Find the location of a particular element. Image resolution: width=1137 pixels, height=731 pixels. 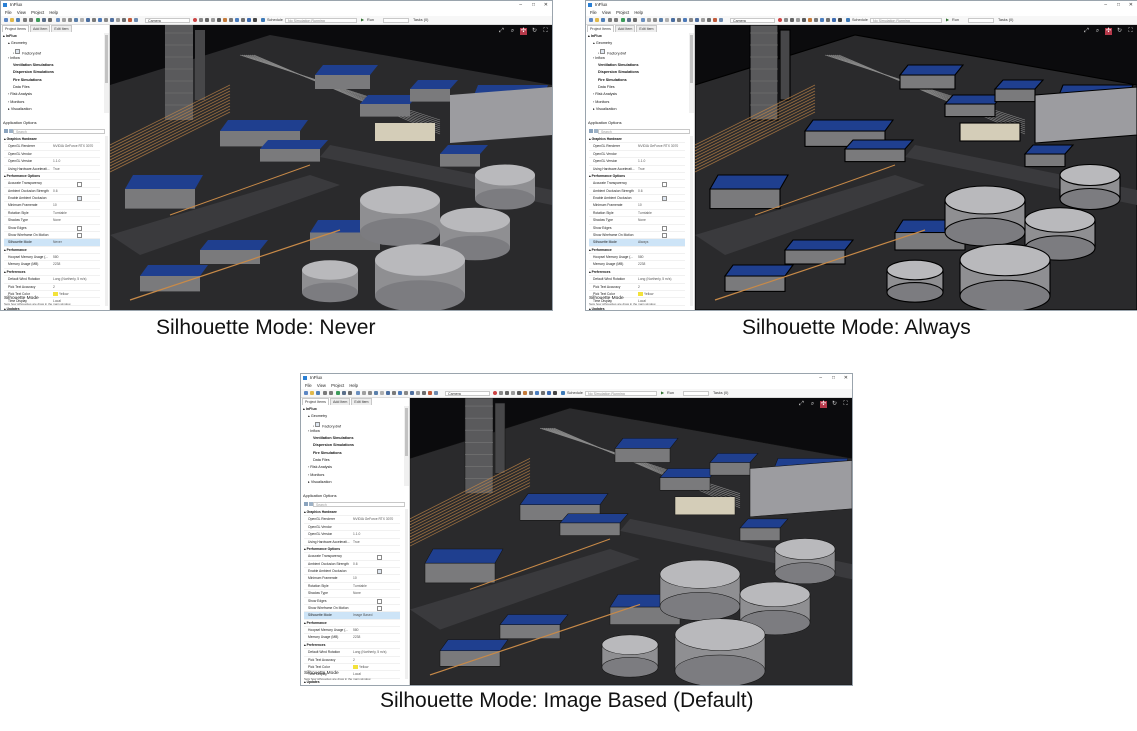

measure-icon is located at coordinates (661, 19).